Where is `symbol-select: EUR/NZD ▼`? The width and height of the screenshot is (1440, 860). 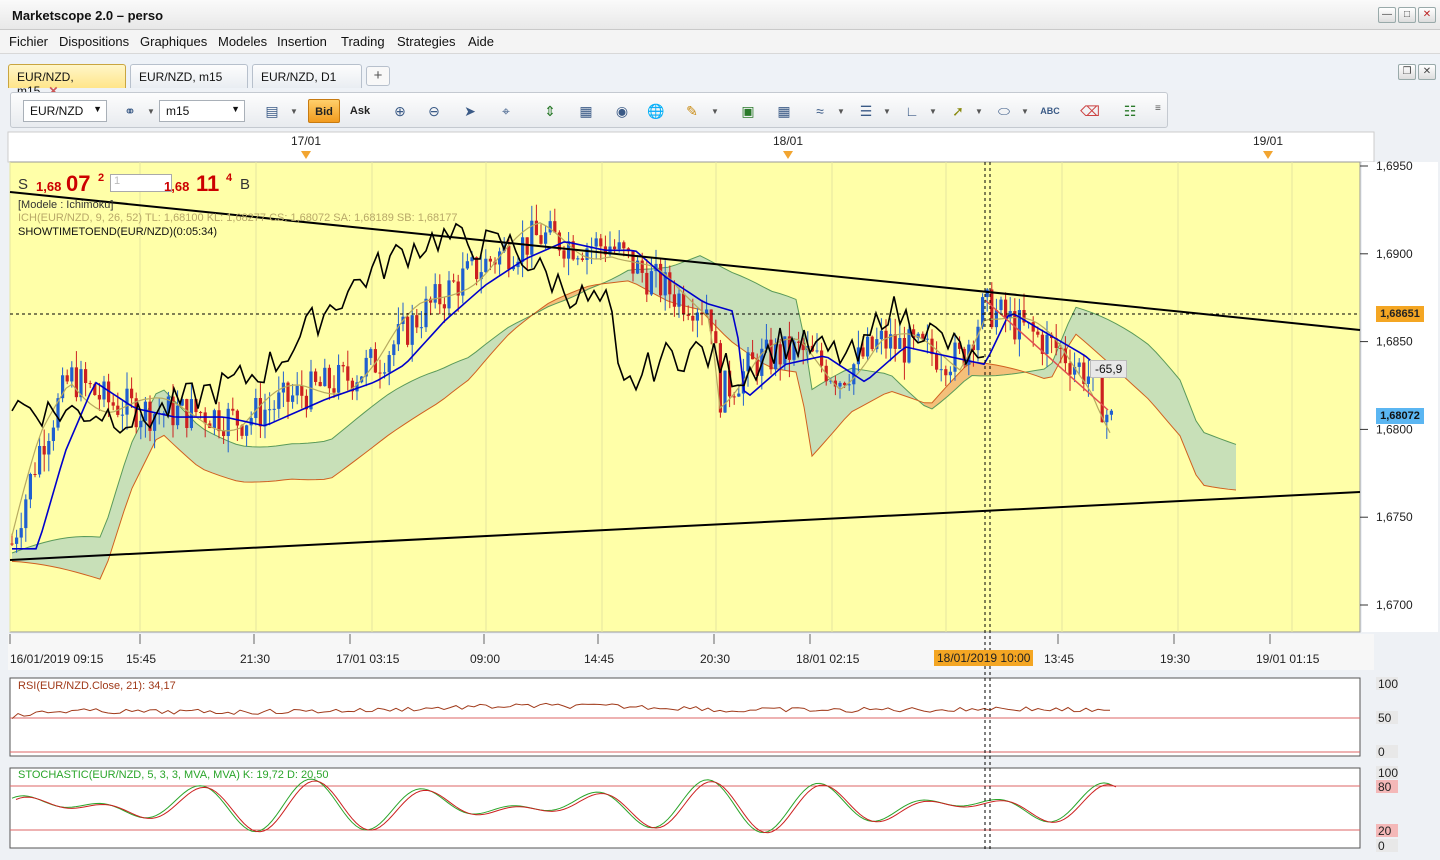 symbol-select: EUR/NZD ▼ is located at coordinates (65, 111).